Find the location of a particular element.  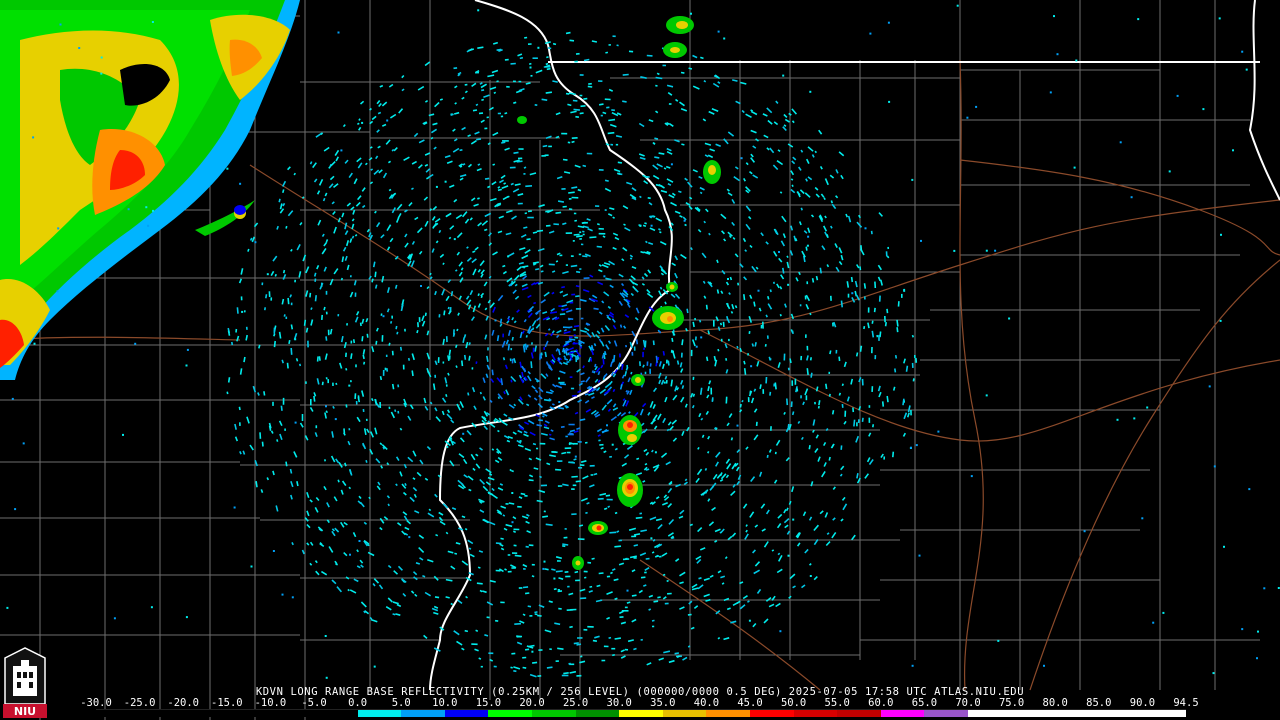

scale-label: -15.0 is located at coordinates (226, 703).